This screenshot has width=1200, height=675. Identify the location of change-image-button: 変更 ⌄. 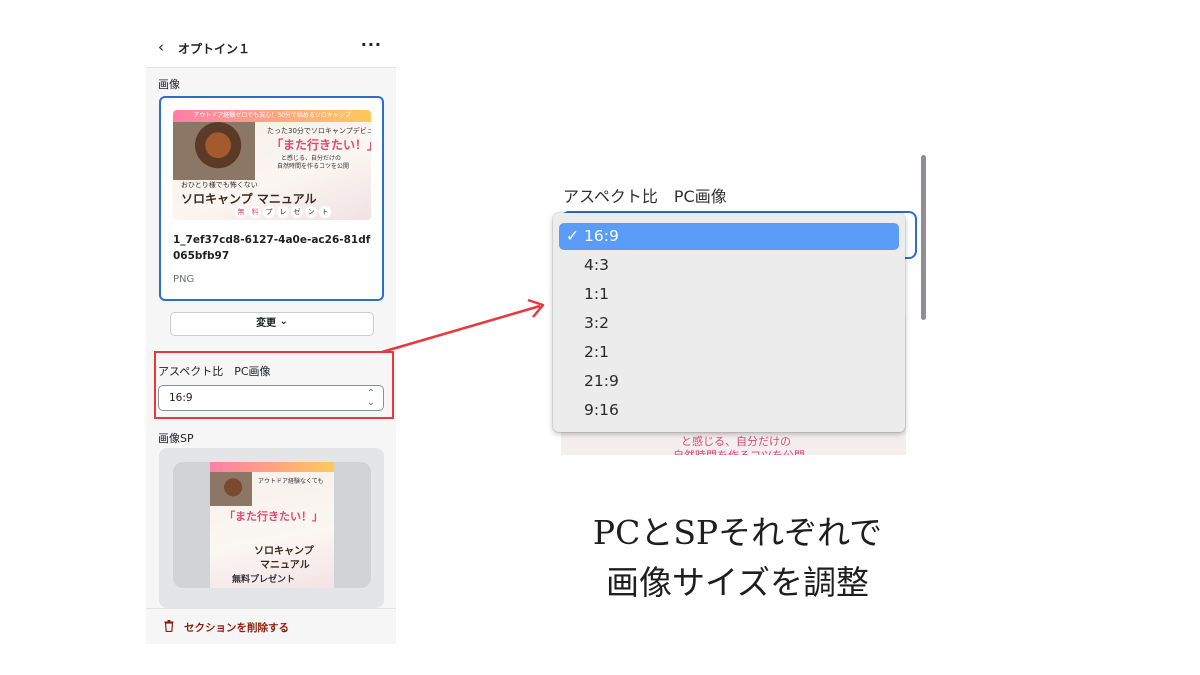
(272, 324).